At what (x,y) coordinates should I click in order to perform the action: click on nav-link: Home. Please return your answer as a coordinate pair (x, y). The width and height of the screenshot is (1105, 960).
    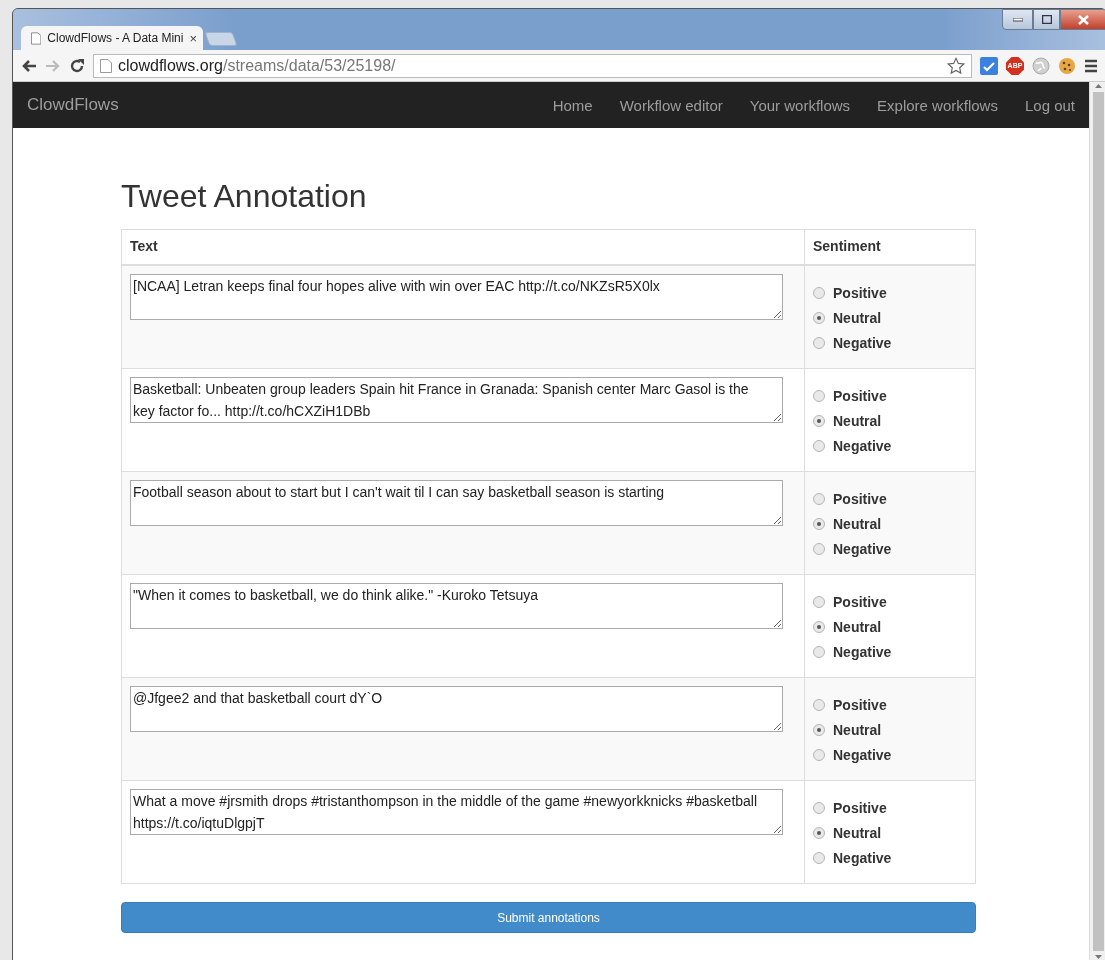
    Looking at the image, I should click on (572, 105).